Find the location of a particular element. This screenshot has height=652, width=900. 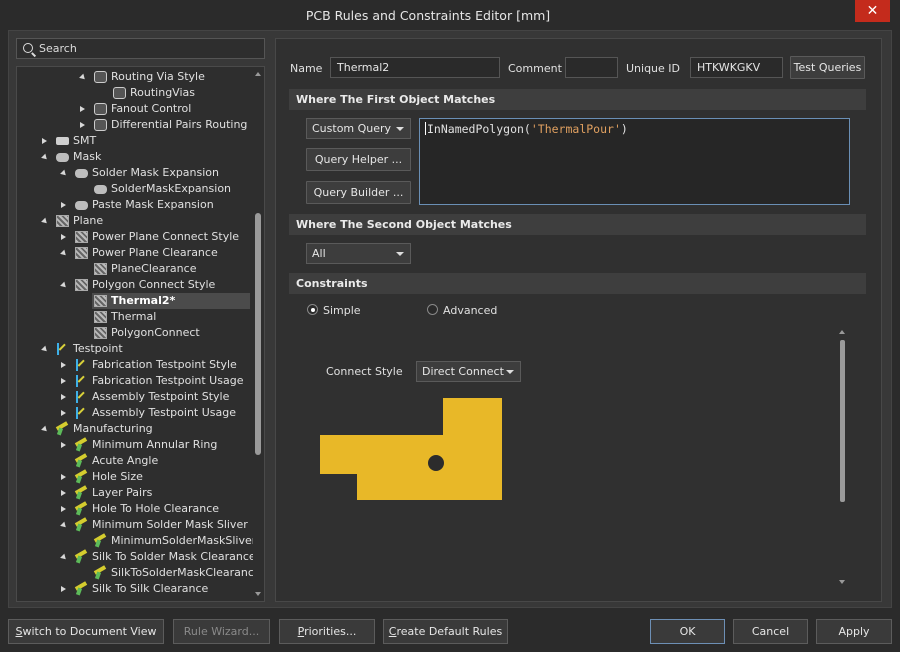

tree-item: PlaneClearance is located at coordinates (135, 269).